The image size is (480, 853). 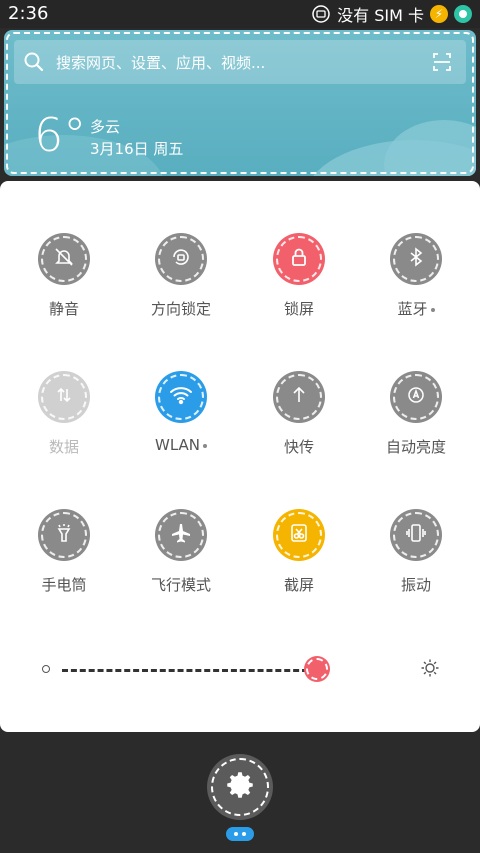 I want to click on brightness-slider, so click(x=240, y=671).